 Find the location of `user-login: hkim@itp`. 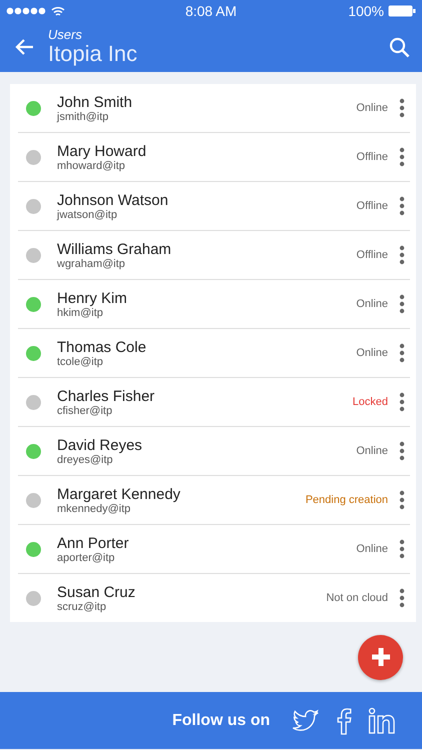

user-login: hkim@itp is located at coordinates (80, 312).